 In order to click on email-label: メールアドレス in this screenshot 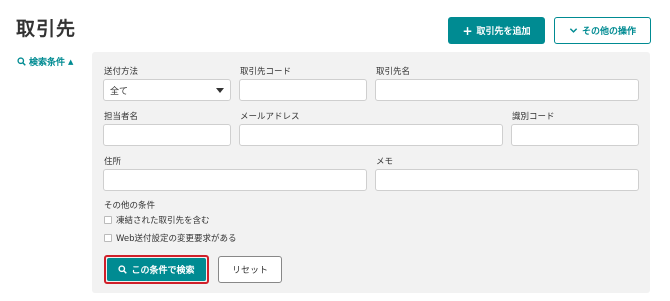, I will do `click(270, 117)`.